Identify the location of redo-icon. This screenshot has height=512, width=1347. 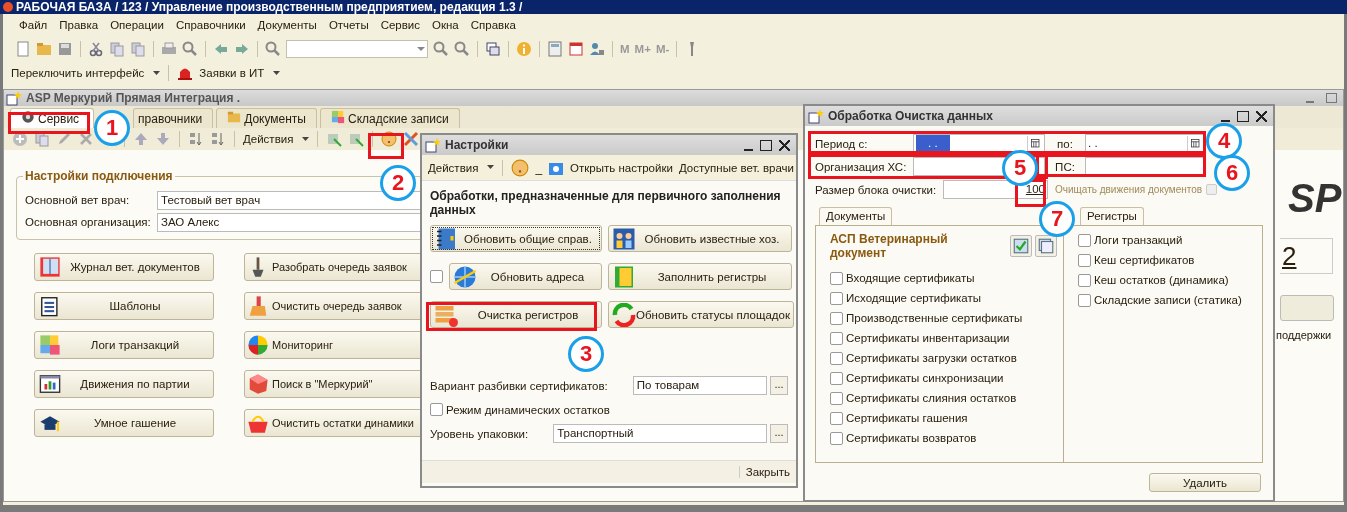
(242, 49).